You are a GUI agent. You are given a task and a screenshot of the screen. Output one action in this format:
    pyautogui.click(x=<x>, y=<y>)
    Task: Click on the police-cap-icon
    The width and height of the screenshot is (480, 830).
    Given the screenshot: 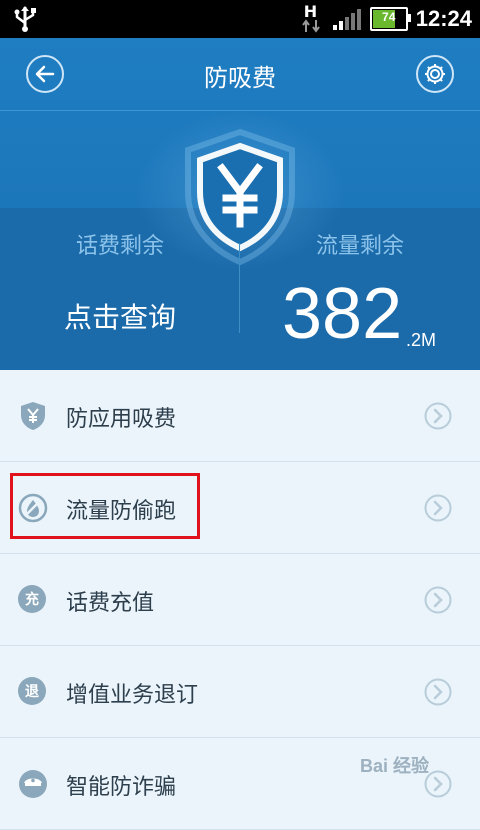 What is the action you would take?
    pyautogui.click(x=33, y=784)
    